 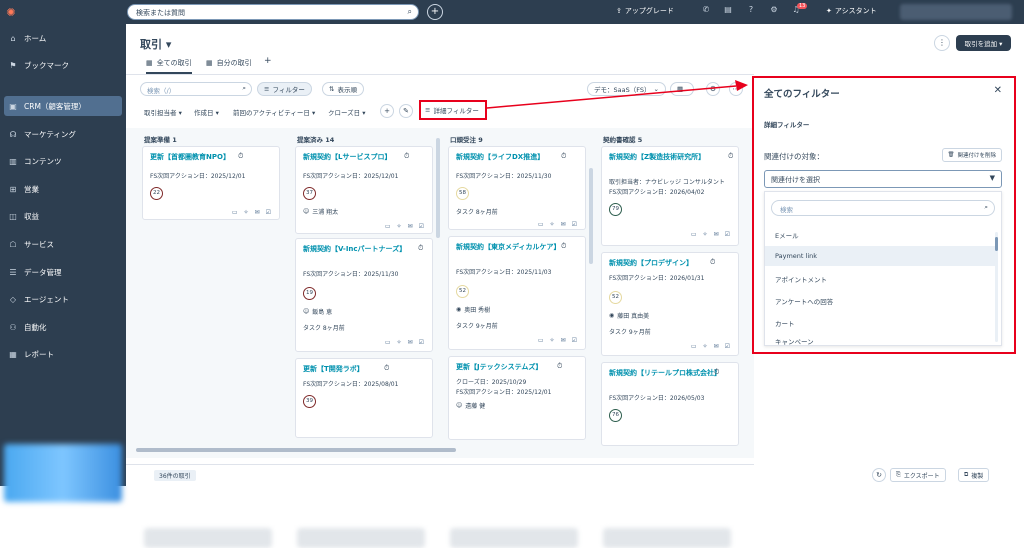 I want to click on dropdown-option: Eメール, so click(x=880, y=234).